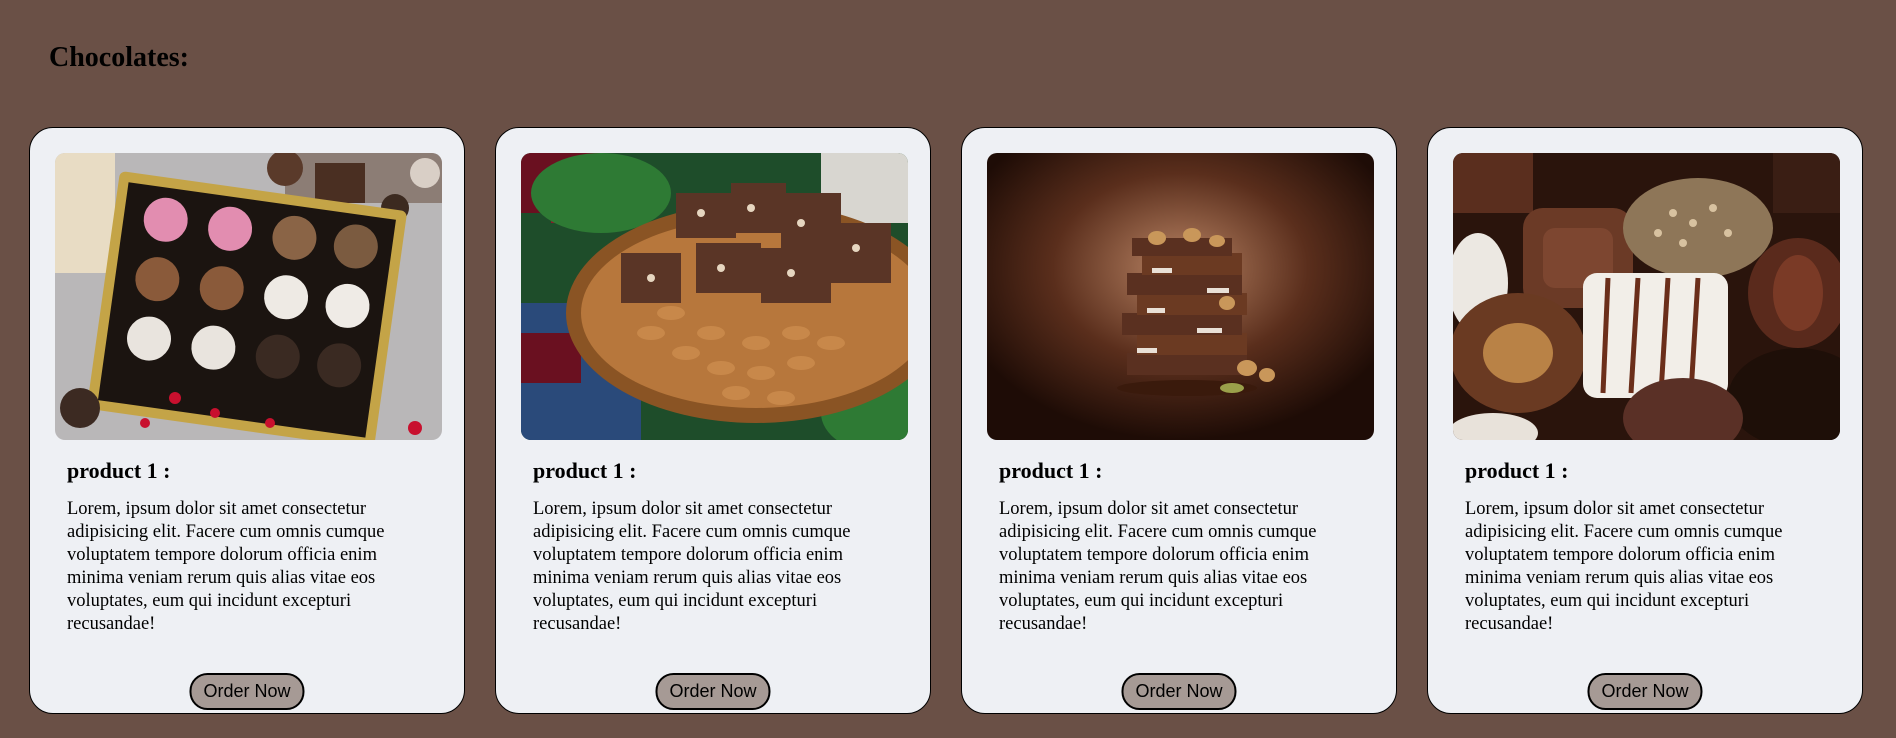 The image size is (1896, 738). What do you see at coordinates (248, 296) in the screenshot?
I see `product-image-chocolate-box` at bounding box center [248, 296].